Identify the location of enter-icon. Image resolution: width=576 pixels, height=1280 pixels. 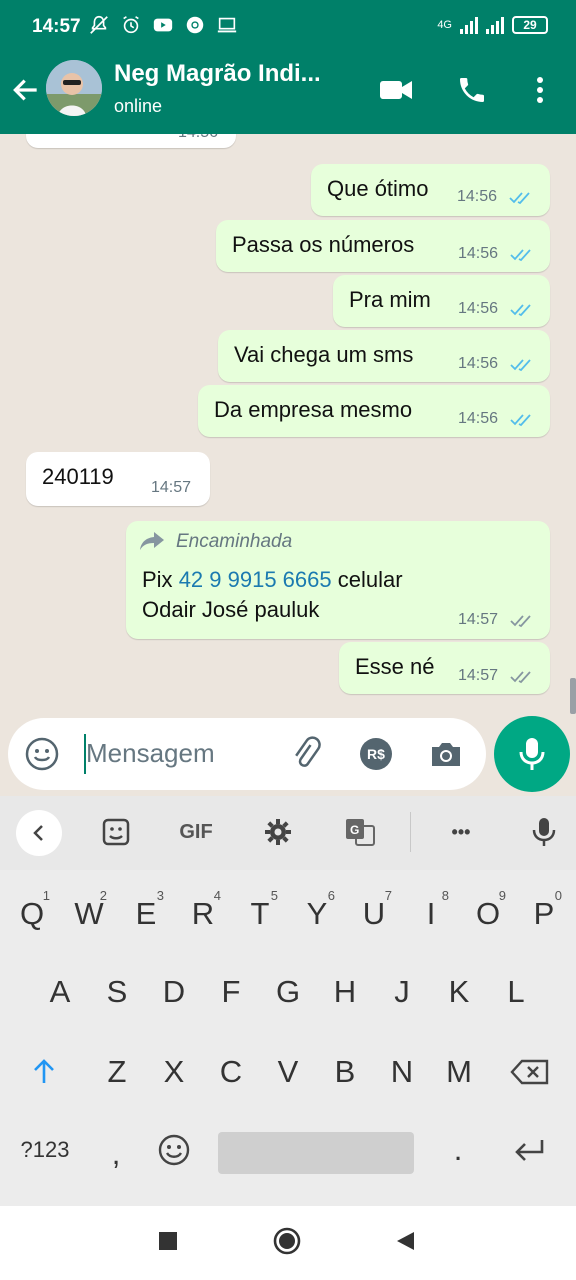
(529, 1150).